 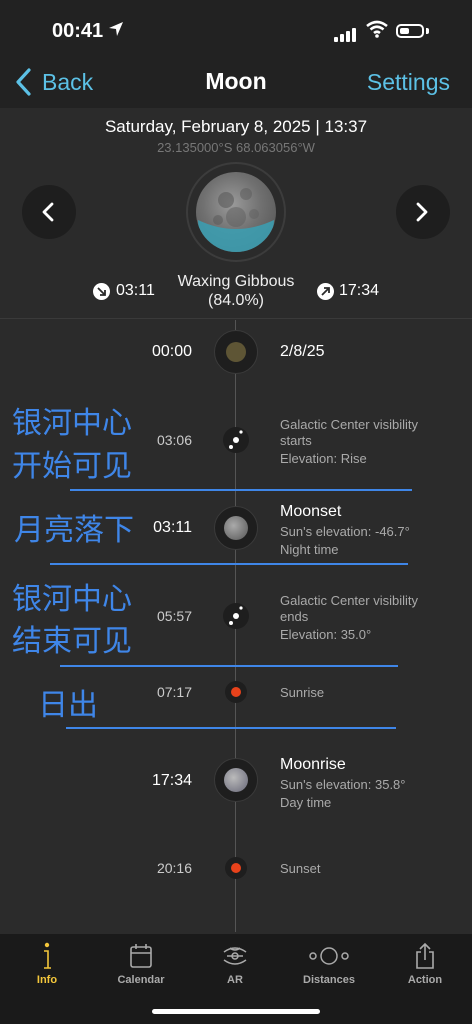 What do you see at coordinates (346, 33) in the screenshot?
I see `cellular-signal-icon` at bounding box center [346, 33].